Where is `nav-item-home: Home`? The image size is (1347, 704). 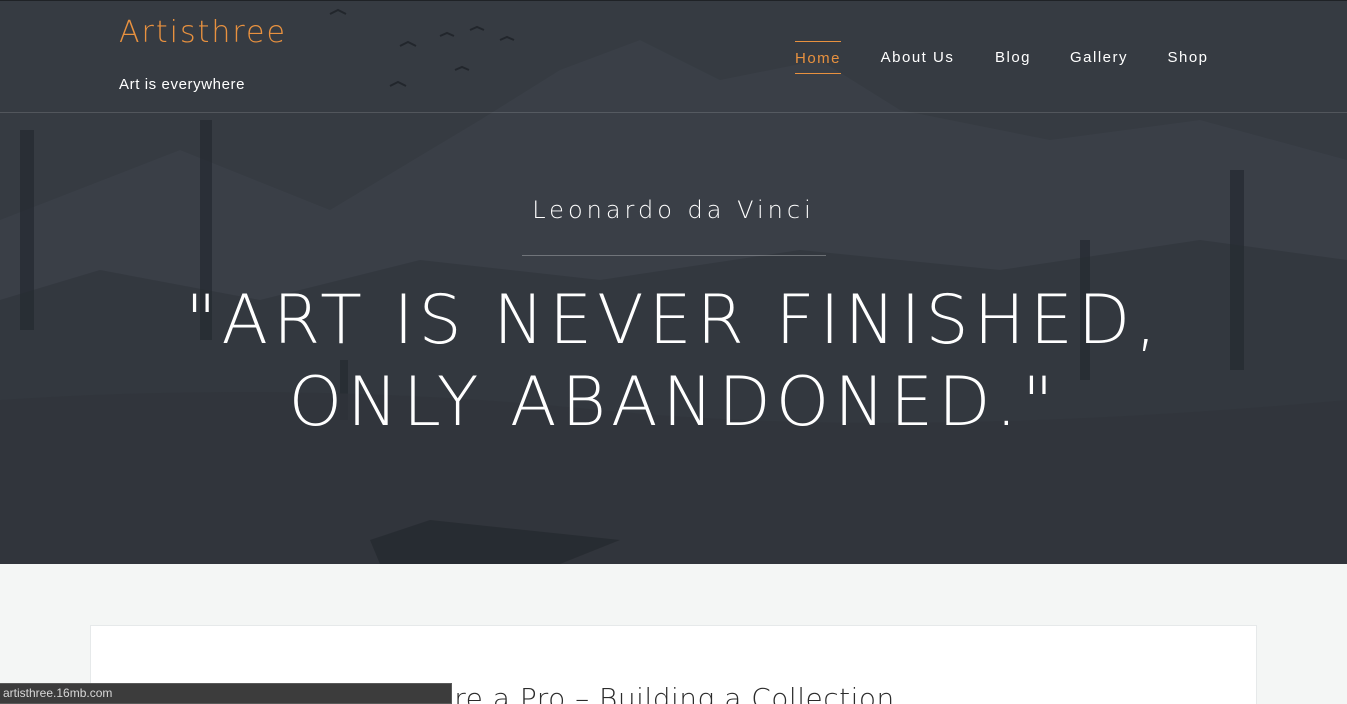 nav-item-home: Home is located at coordinates (818, 57).